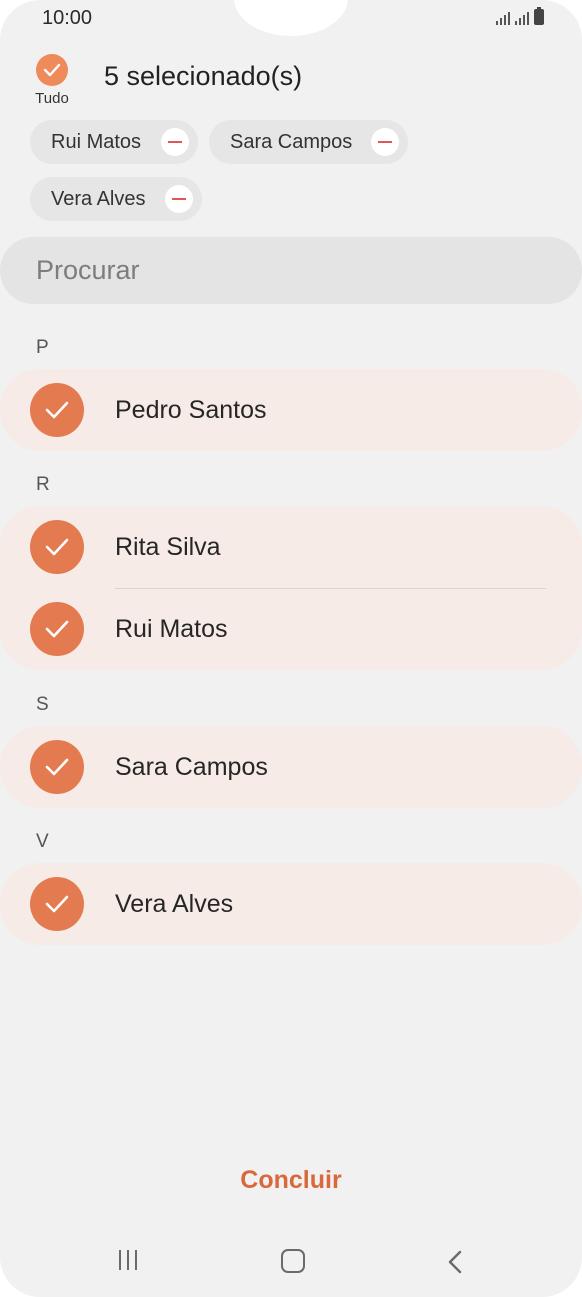  I want to click on section-letter: P, so click(42, 347).